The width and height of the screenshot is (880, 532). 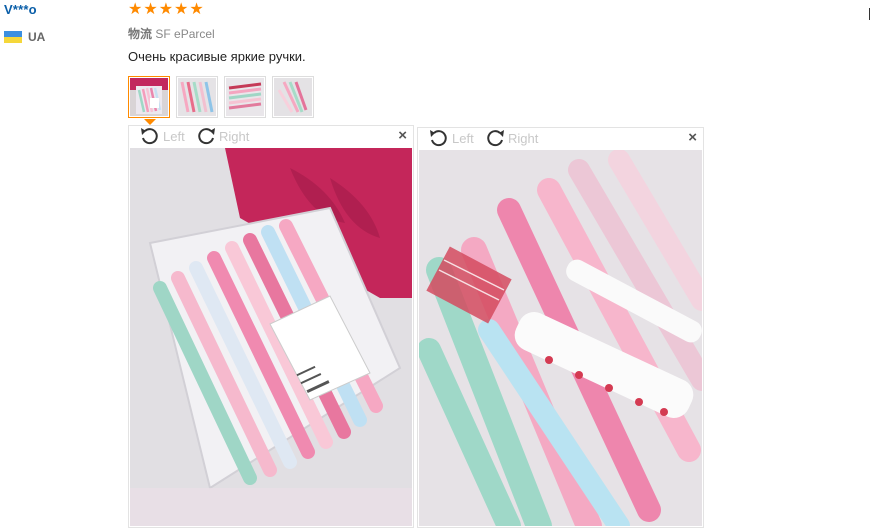 What do you see at coordinates (221, 100) in the screenshot?
I see `review-thumbnails` at bounding box center [221, 100].